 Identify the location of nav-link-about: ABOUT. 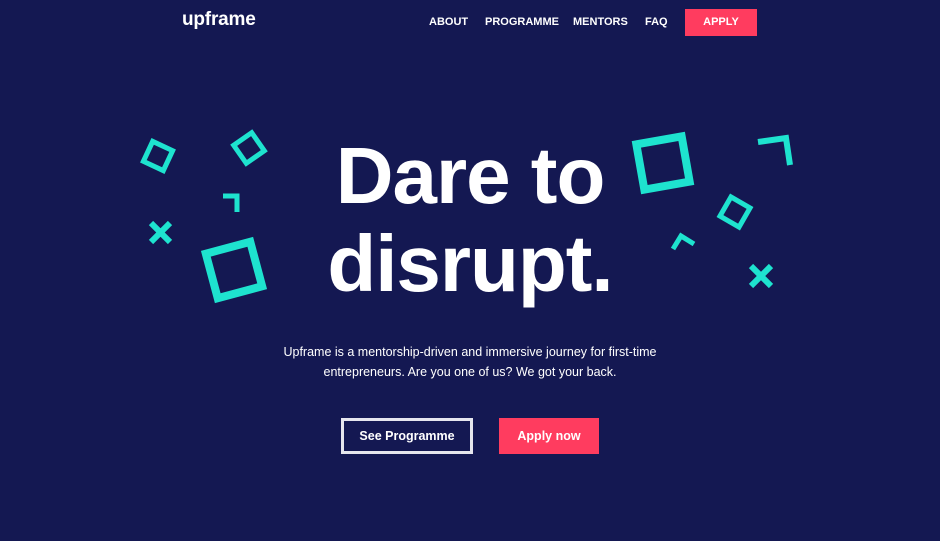
(448, 22).